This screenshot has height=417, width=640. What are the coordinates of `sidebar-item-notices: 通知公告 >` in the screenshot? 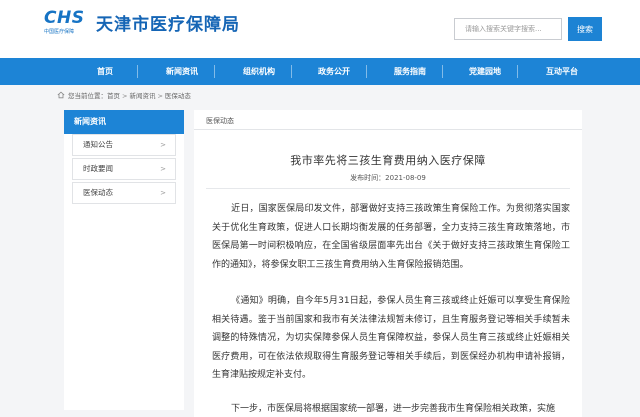 It's located at (124, 145).